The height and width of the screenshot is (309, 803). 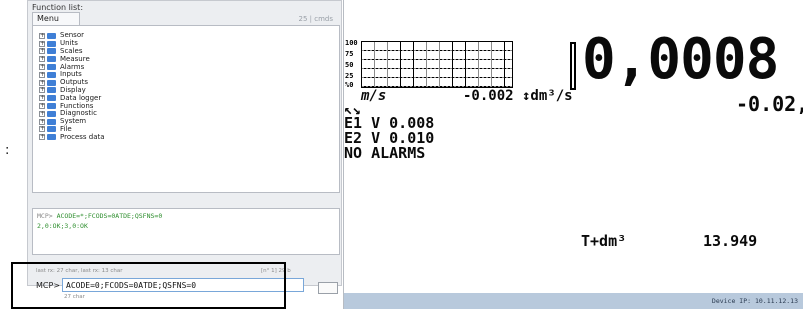 I want to click on bargraph-y-label: 50, so click(x=349, y=65).